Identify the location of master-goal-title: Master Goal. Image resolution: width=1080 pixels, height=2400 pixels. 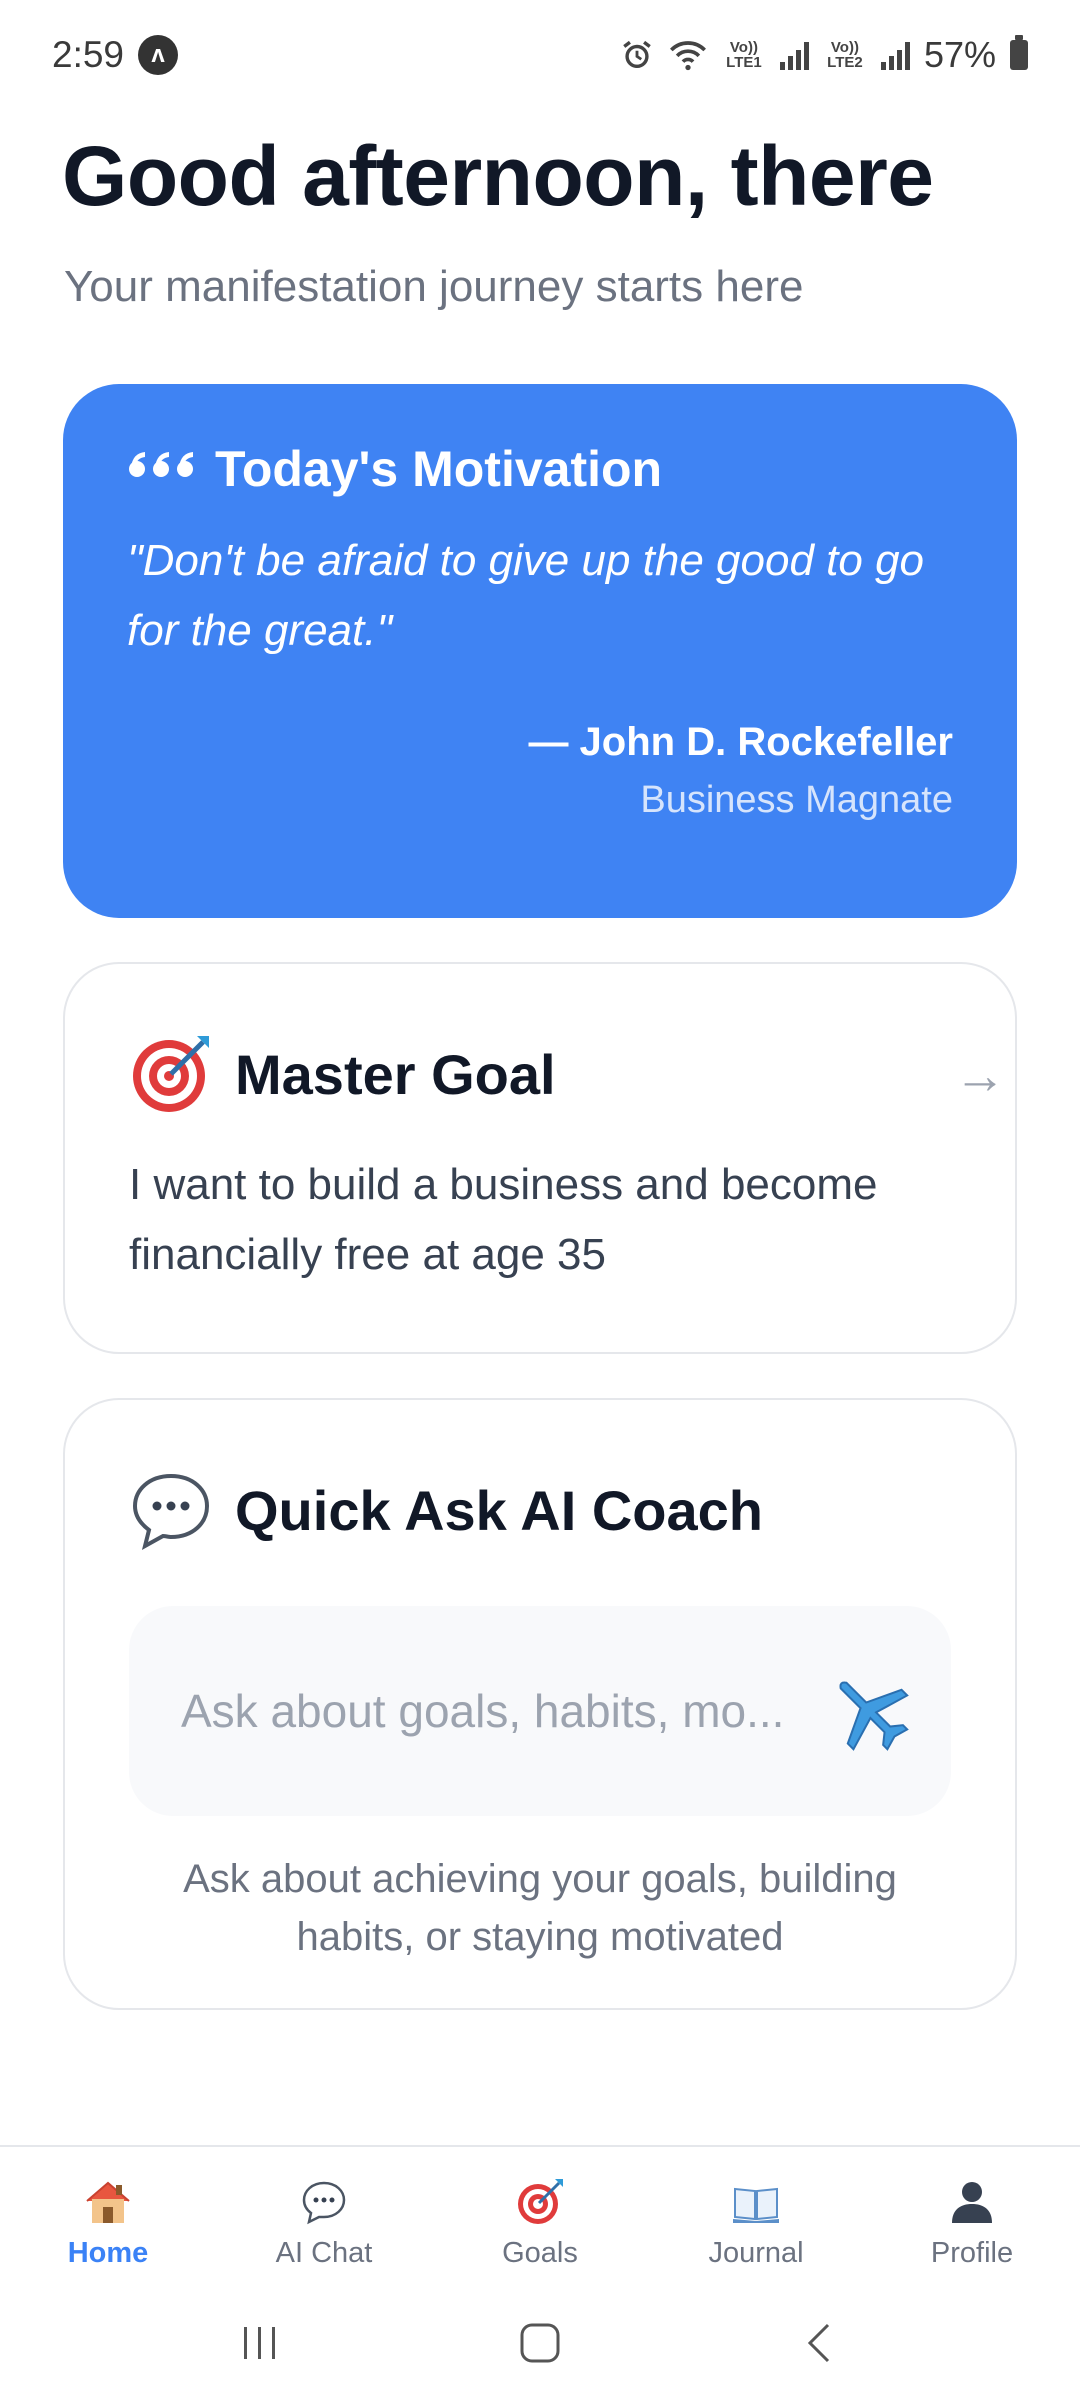
(395, 1074).